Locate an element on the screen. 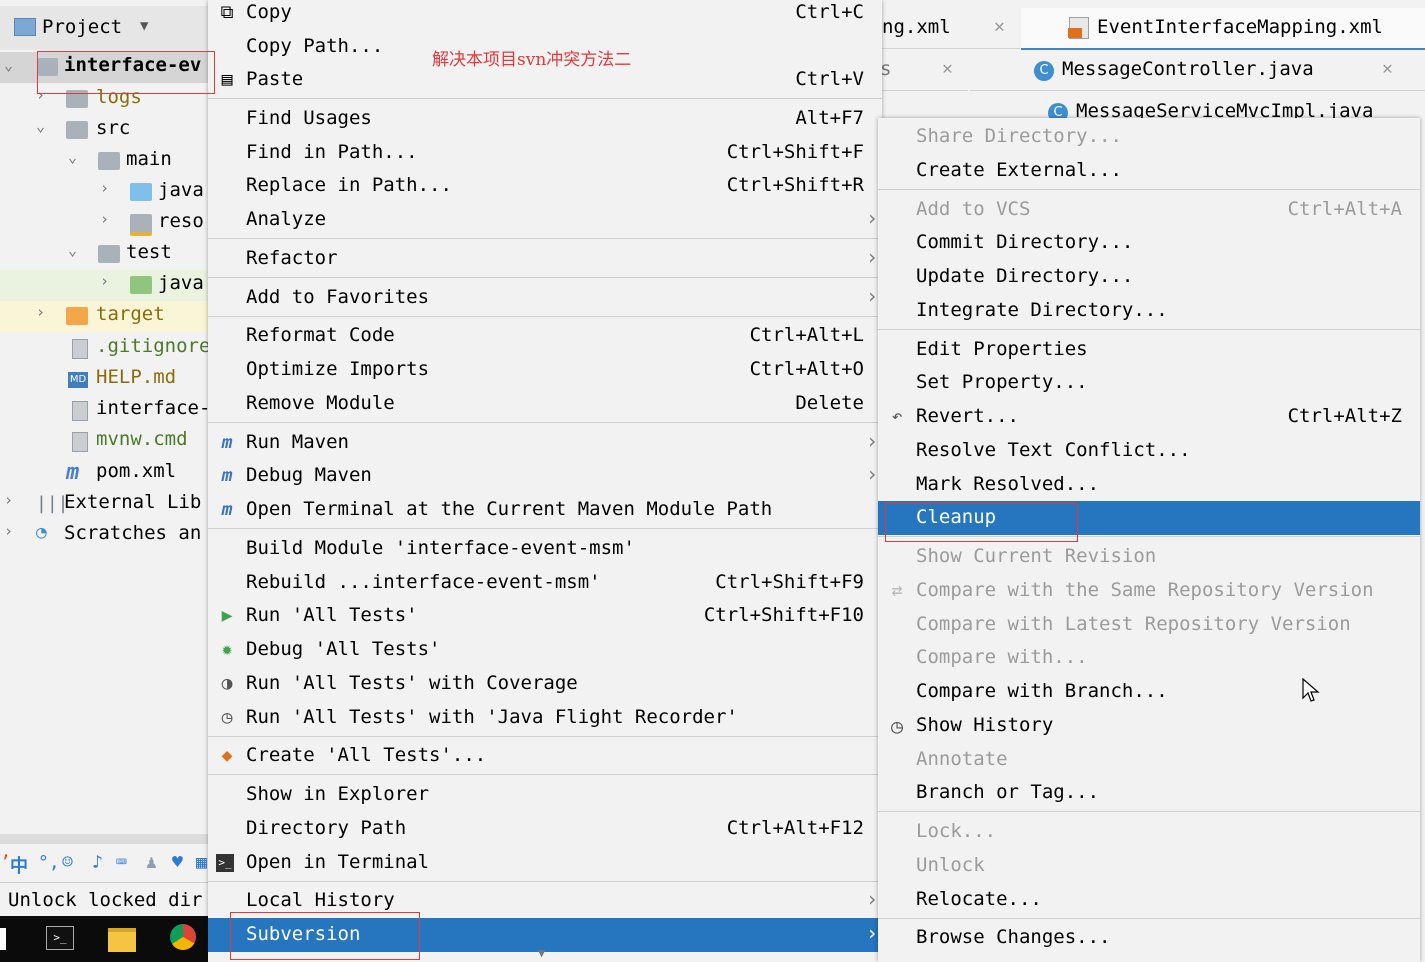 This screenshot has height=962, width=1425. menu-item-run-maven: m Run Maven › is located at coordinates (545, 443).